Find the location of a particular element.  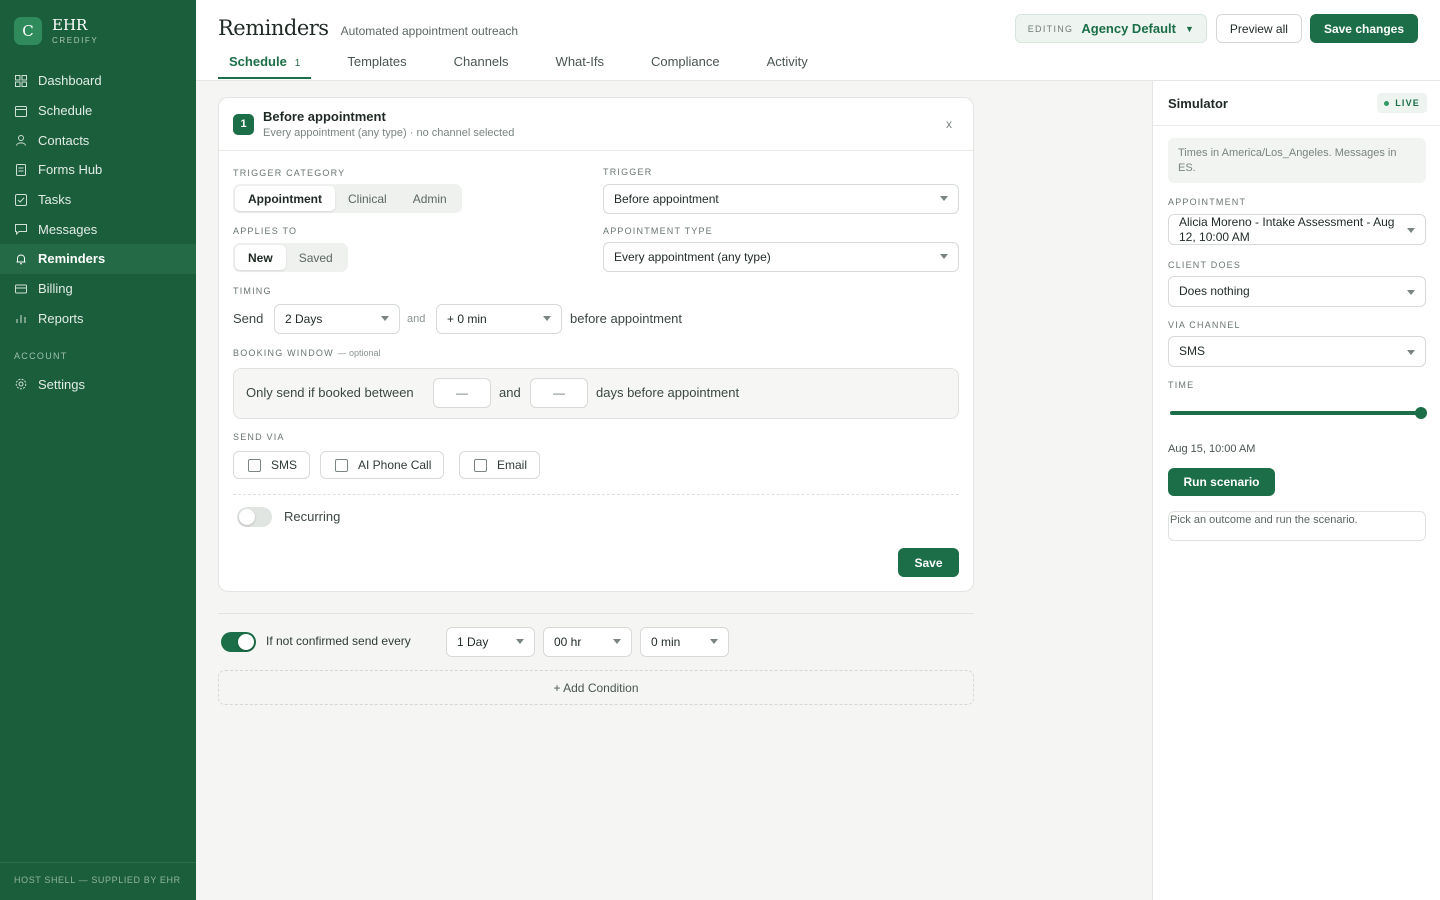

editing-profile-select: EDITING Agency Default ▼ is located at coordinates (1110, 28).